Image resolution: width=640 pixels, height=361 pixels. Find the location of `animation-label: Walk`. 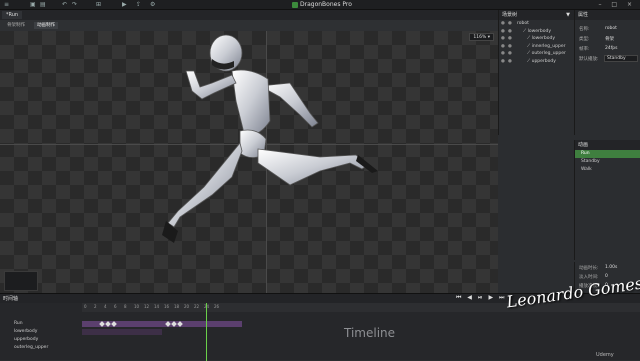

animation-label: Walk is located at coordinates (586, 169).